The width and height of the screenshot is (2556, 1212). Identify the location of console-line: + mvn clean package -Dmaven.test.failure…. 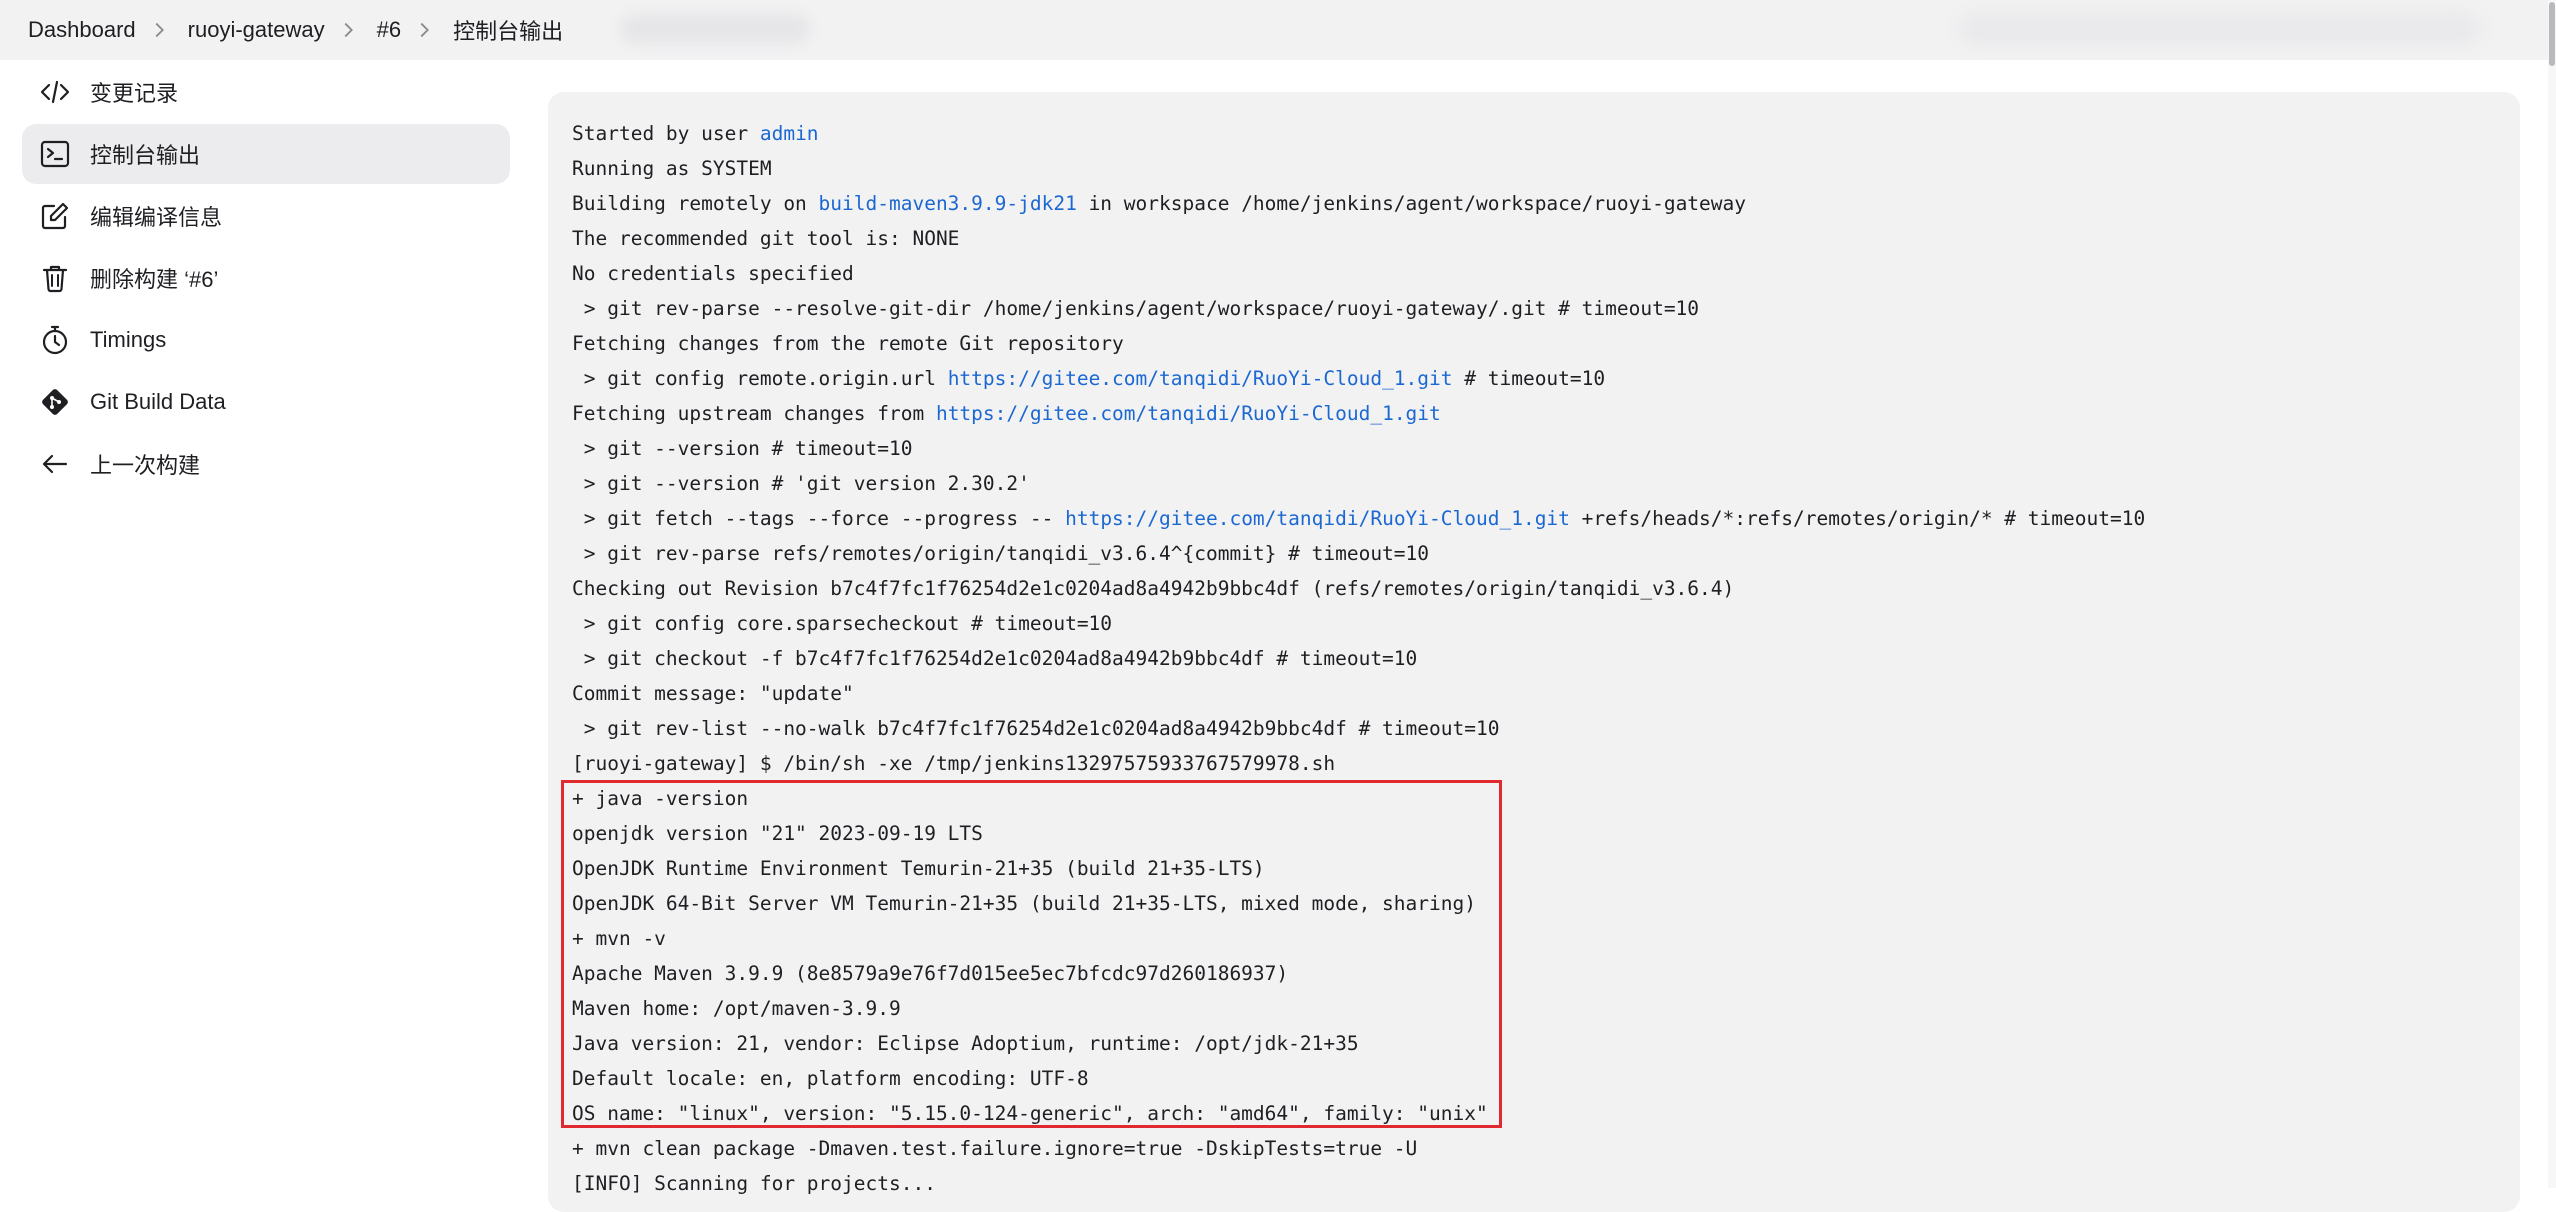
(1358, 1148).